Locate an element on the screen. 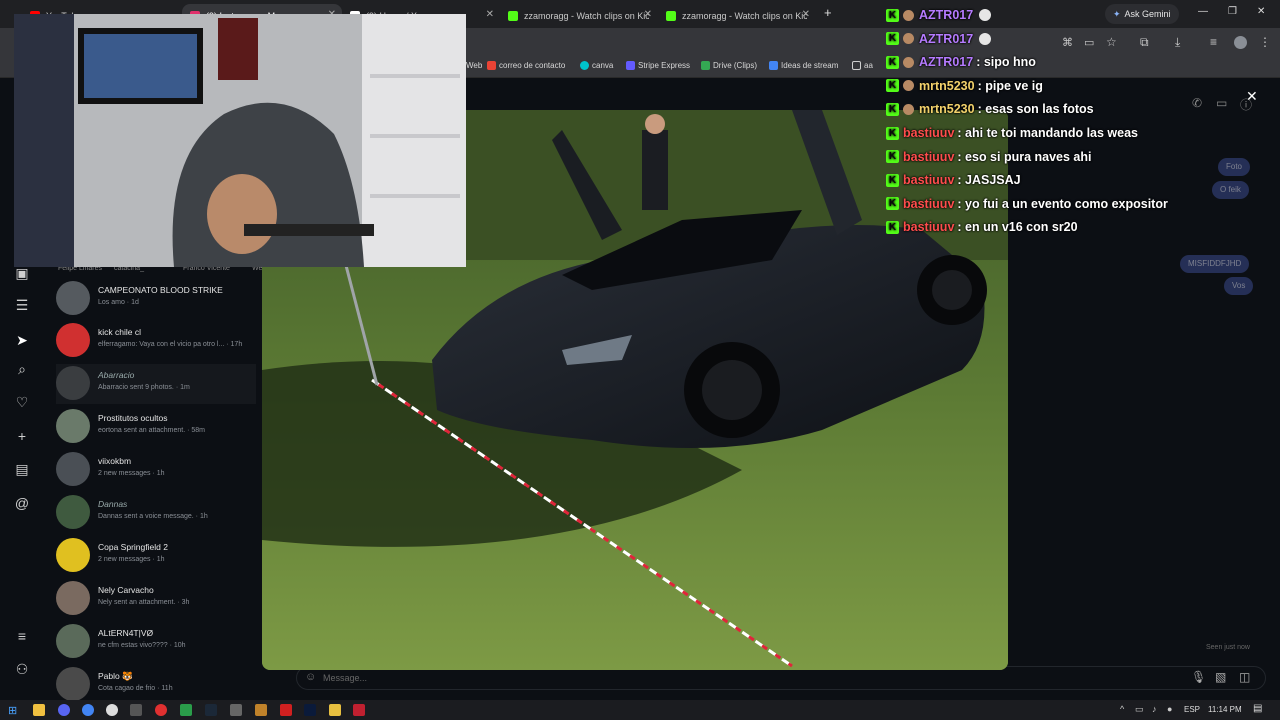 The height and width of the screenshot is (720, 1280). volume-icon: ♪ is located at coordinates (1154, 709).